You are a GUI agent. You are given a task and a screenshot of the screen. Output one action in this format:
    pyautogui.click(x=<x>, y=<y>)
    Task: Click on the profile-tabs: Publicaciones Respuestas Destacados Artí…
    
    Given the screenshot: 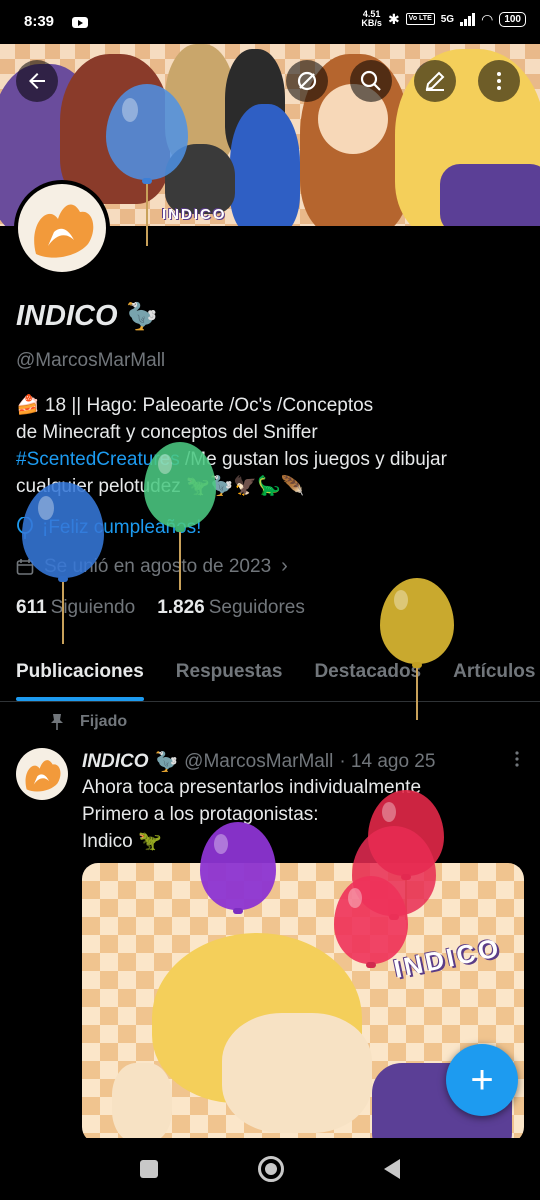 What is the action you would take?
    pyautogui.click(x=270, y=671)
    